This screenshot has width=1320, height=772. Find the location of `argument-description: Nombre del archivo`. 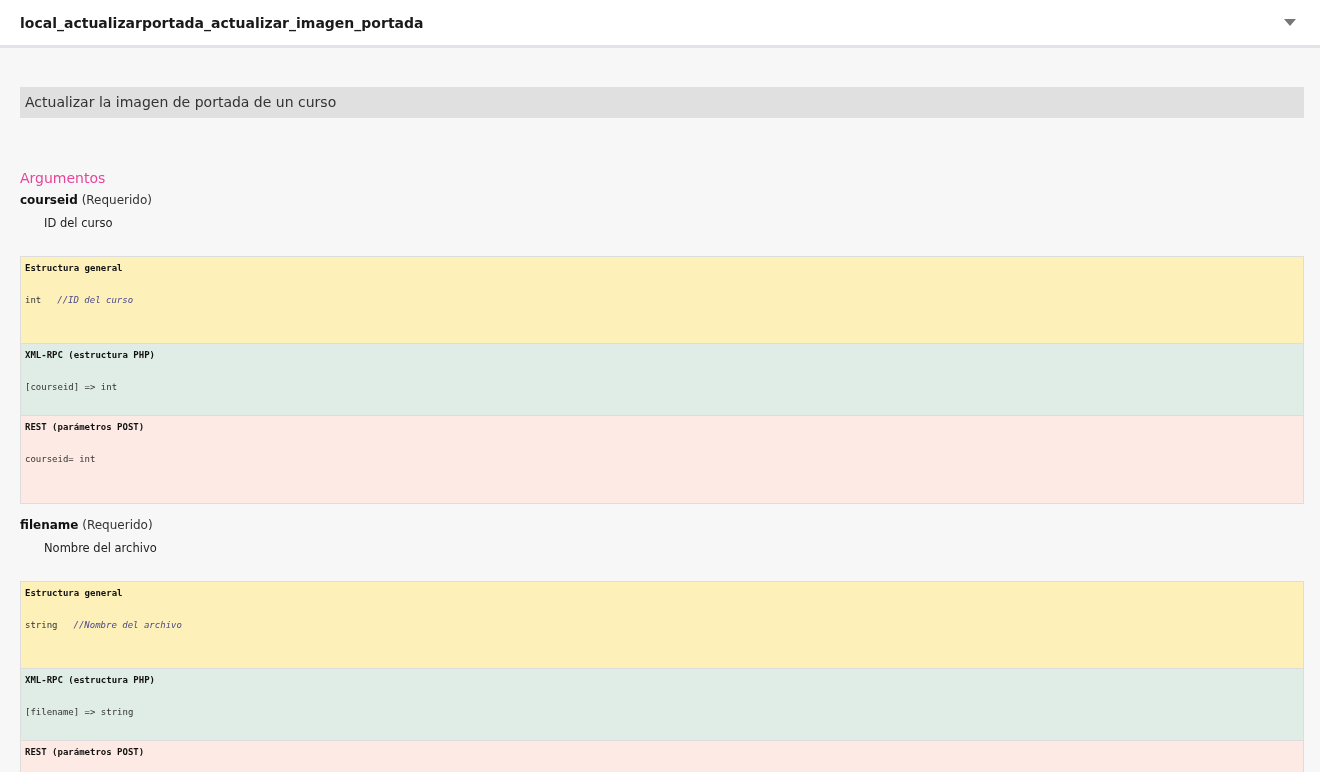

argument-description: Nombre del archivo is located at coordinates (100, 548).